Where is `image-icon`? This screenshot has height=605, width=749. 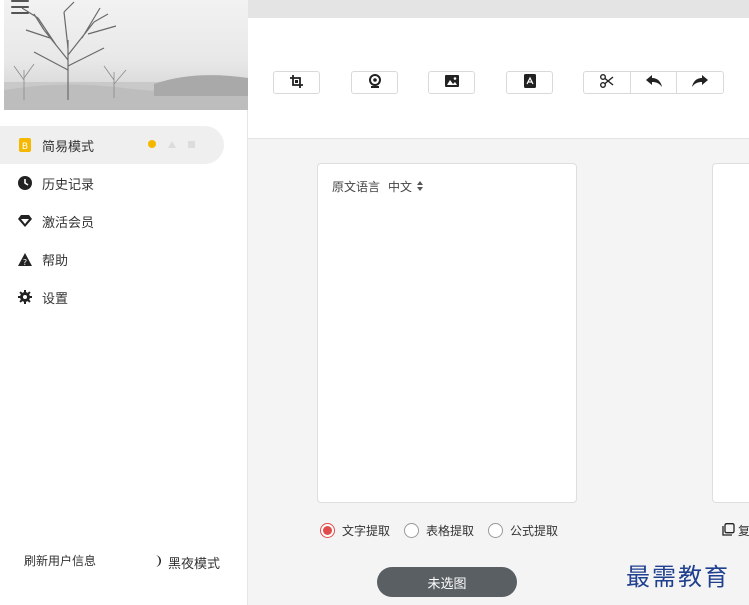
image-icon is located at coordinates (451, 82).